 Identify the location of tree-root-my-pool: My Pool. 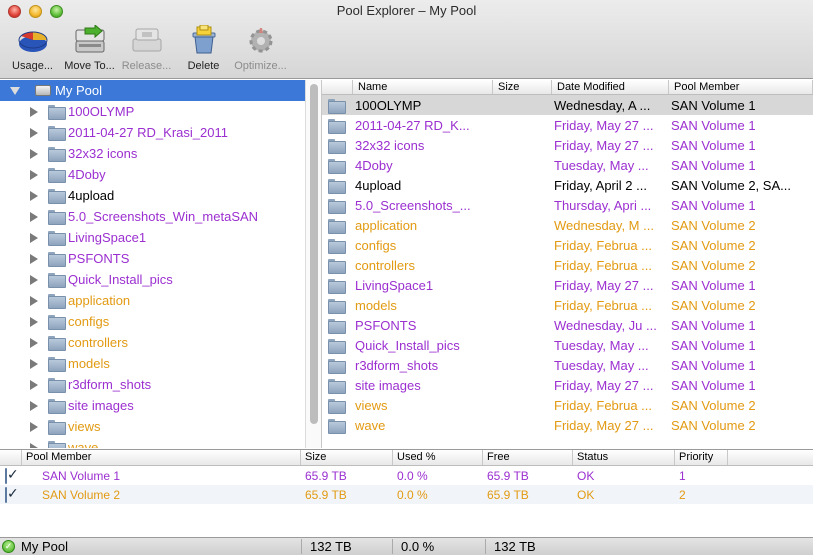
(152, 90).